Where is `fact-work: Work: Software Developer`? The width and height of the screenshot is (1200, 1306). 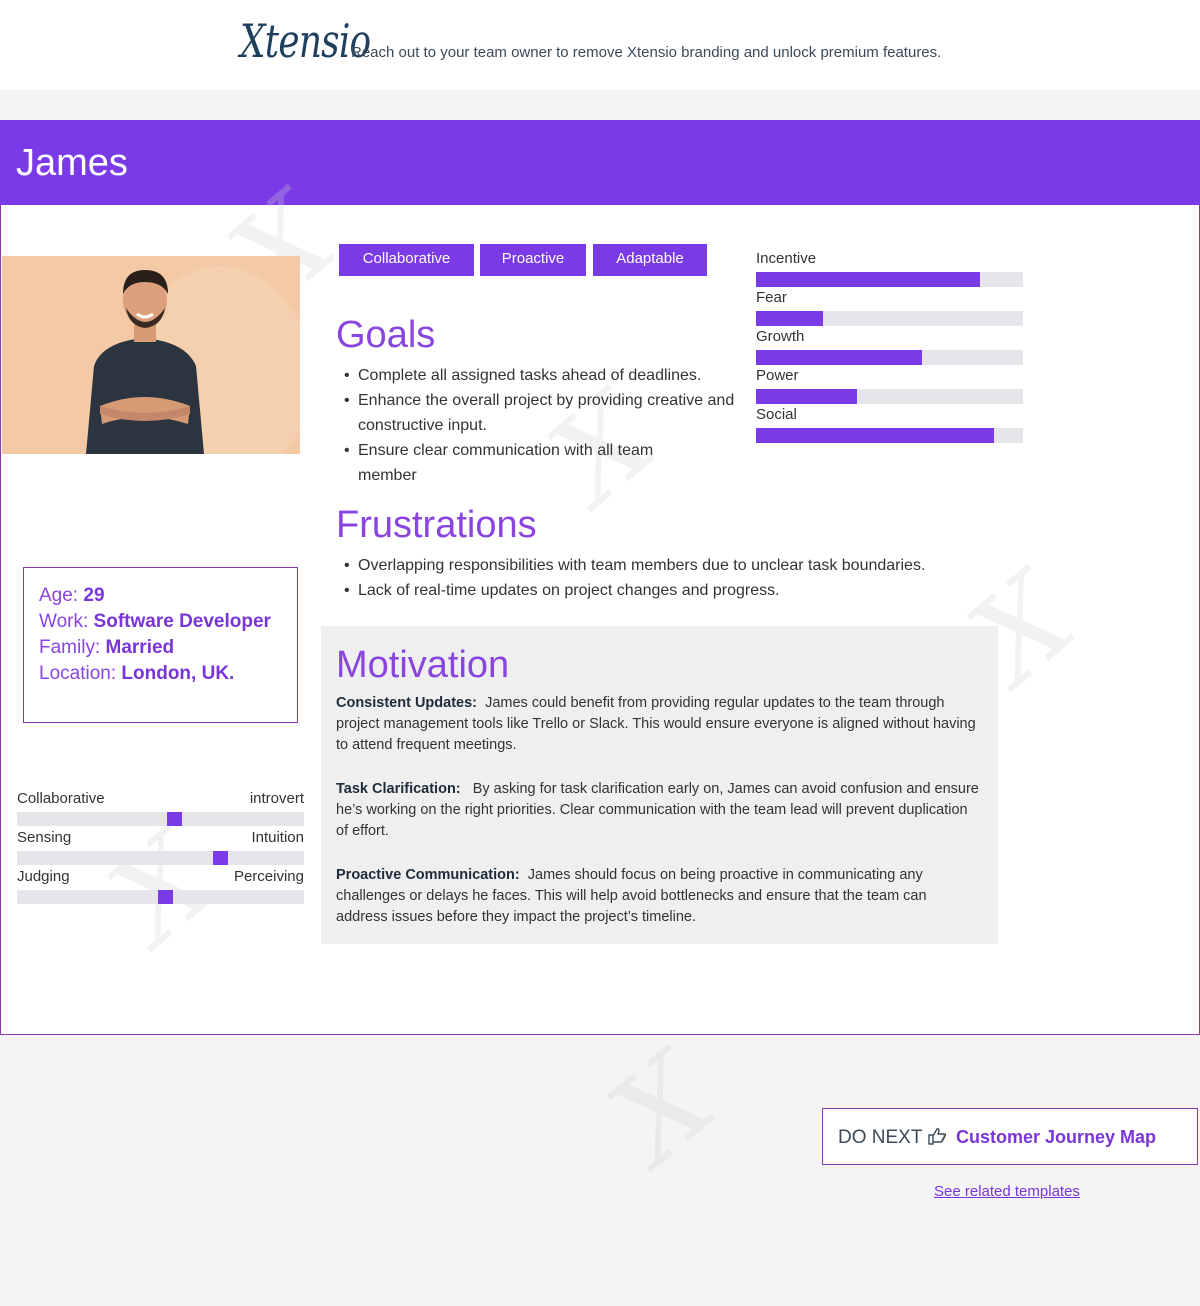 fact-work: Work: Software Developer is located at coordinates (155, 621).